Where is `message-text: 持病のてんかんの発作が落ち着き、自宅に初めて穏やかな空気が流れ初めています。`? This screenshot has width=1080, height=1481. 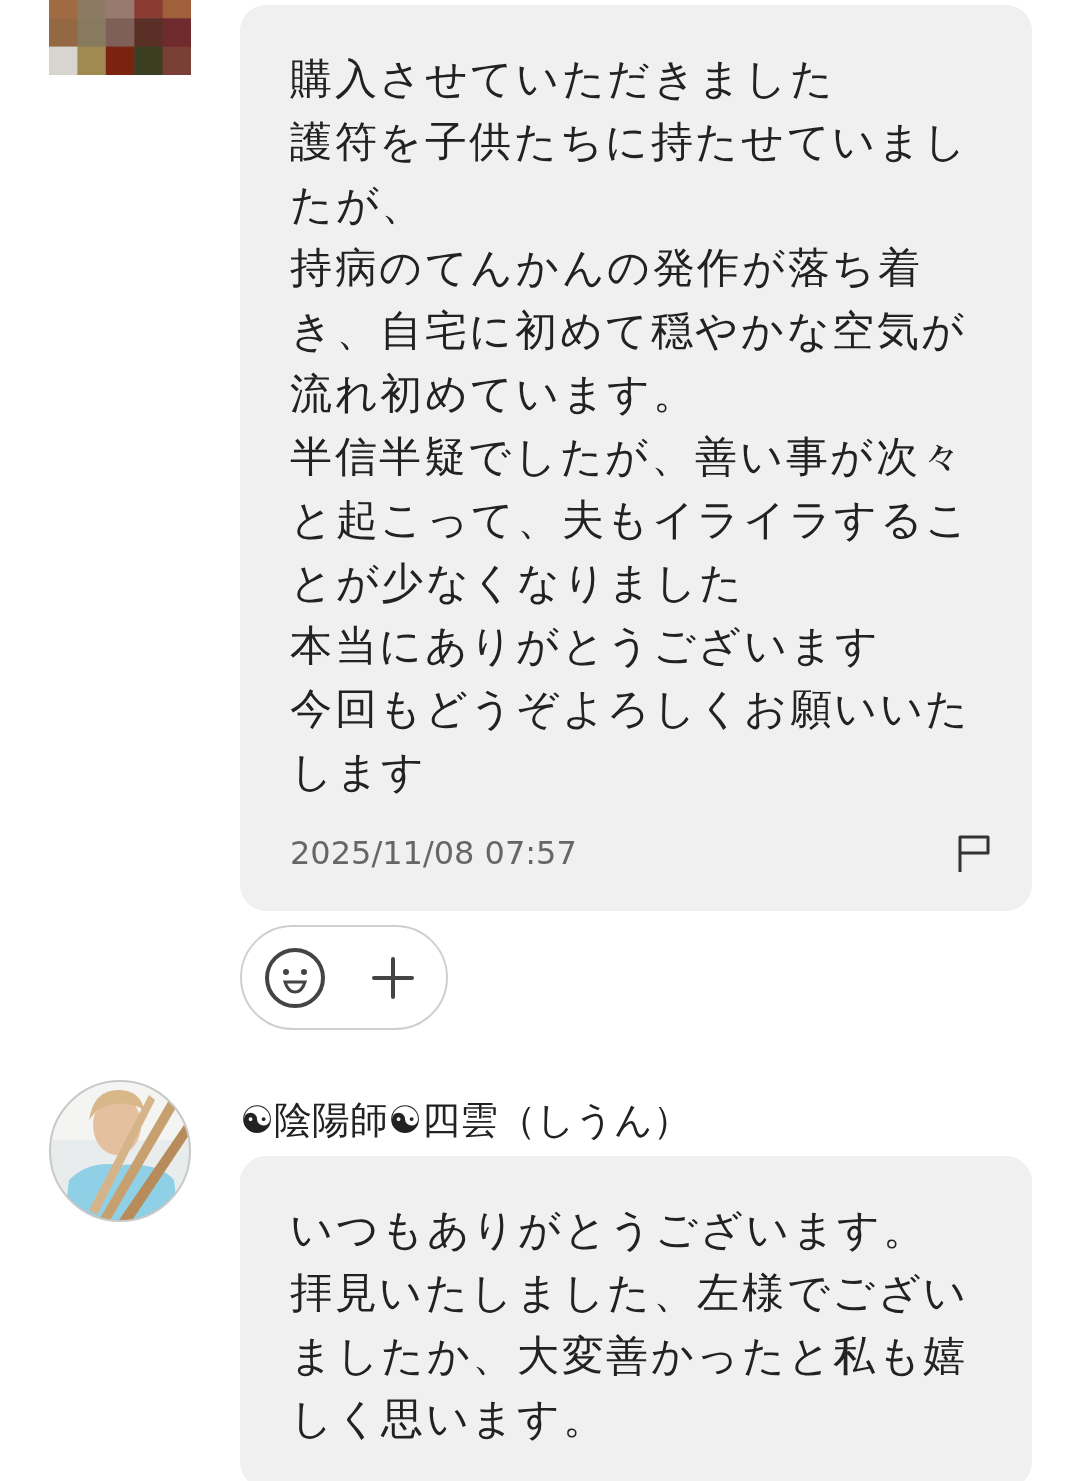
message-text: 持病のてんかんの発作が落ち着き、自宅に初めて穏やかな空気が流れ初めています。 is located at coordinates (629, 331).